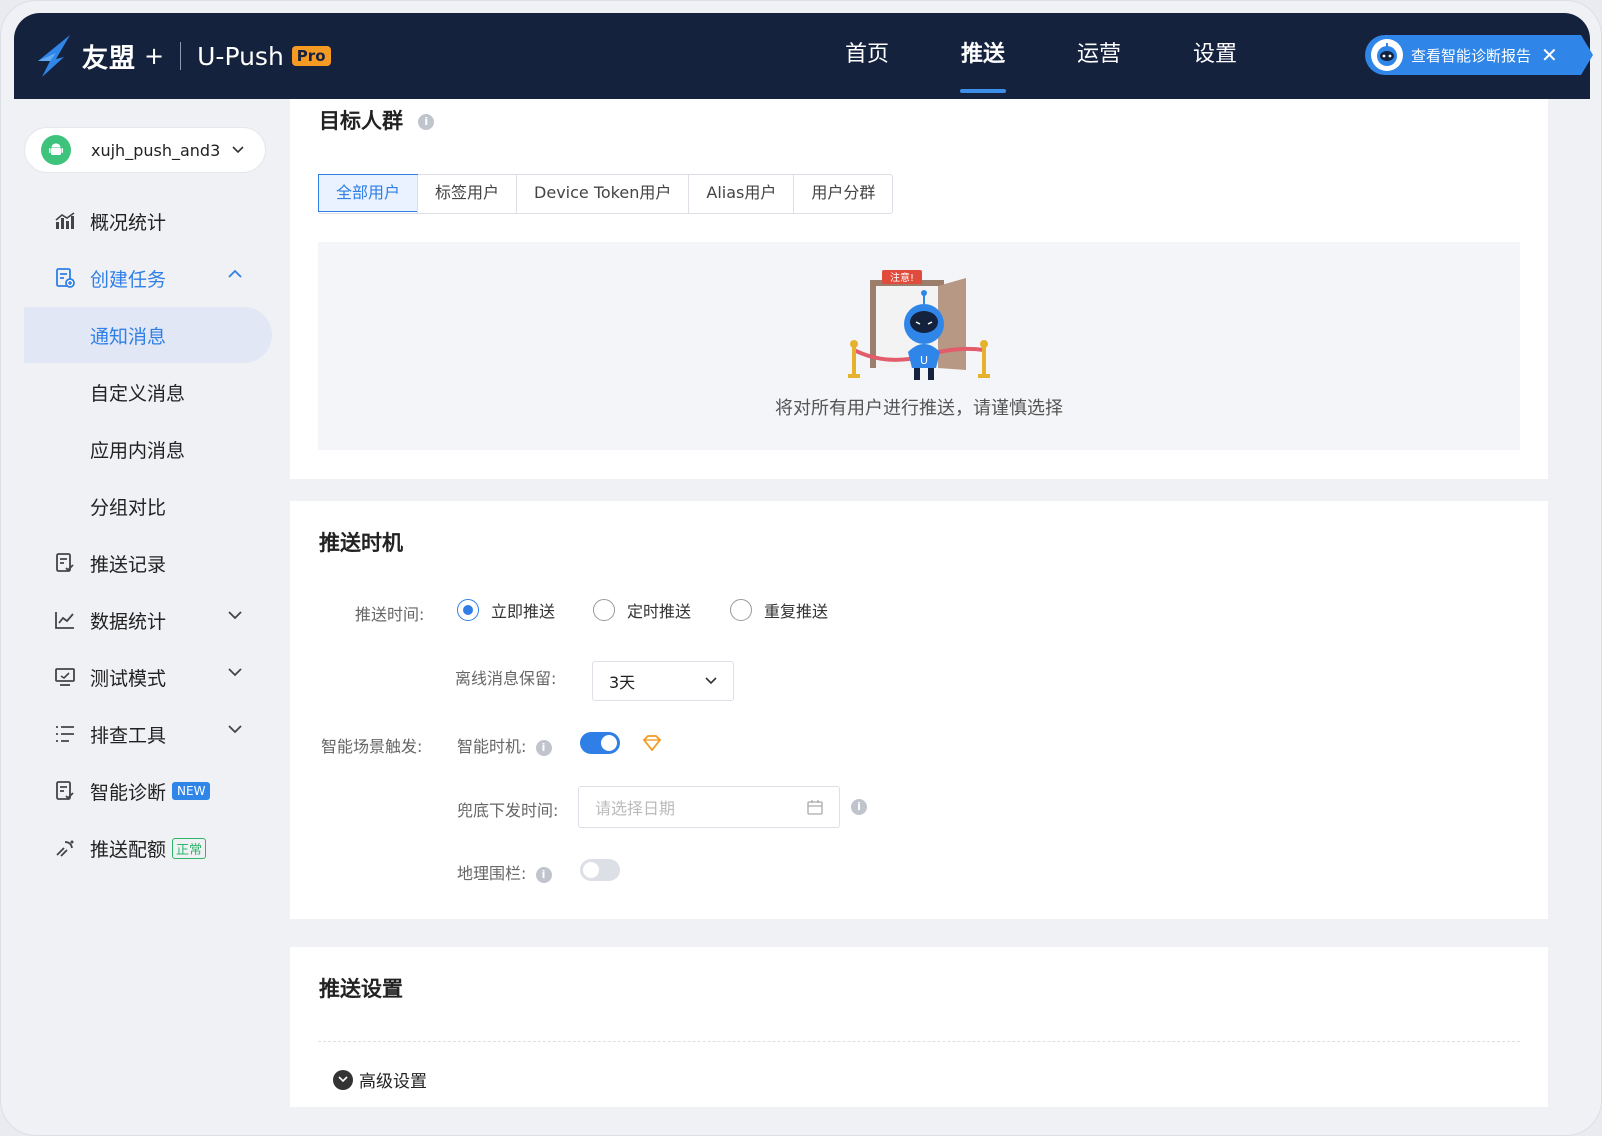 This screenshot has height=1136, width=1602. Describe the element at coordinates (622, 682) in the screenshot. I see `select-value: 3天` at that location.